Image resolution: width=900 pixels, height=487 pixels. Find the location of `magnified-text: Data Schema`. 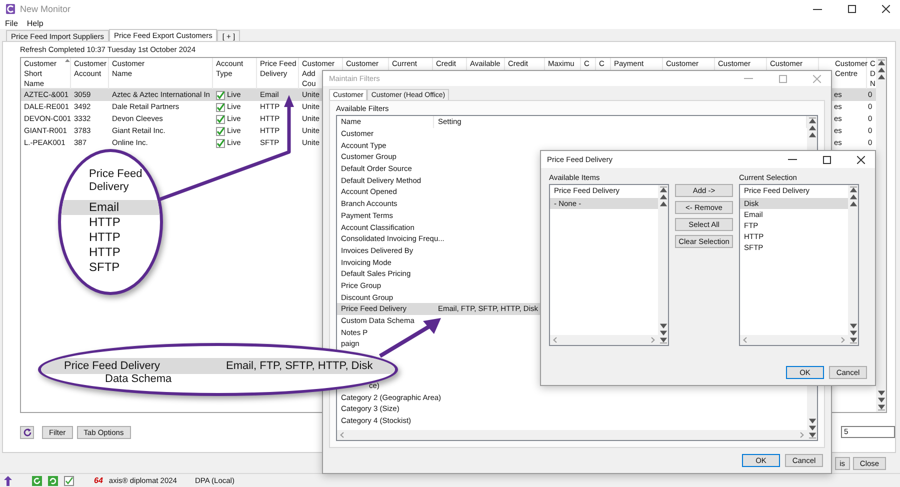

magnified-text: Data Schema is located at coordinates (139, 379).